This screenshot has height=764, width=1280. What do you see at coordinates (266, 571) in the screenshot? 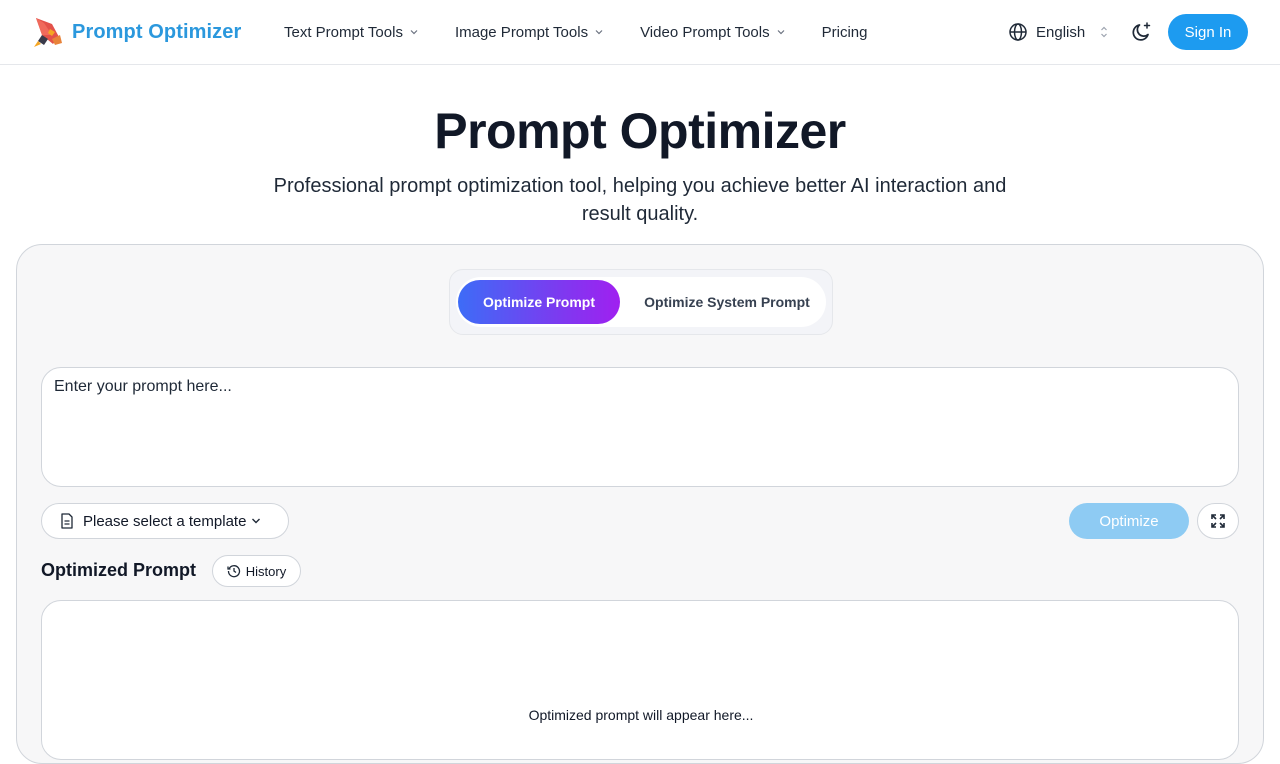
I see `history-label: History` at bounding box center [266, 571].